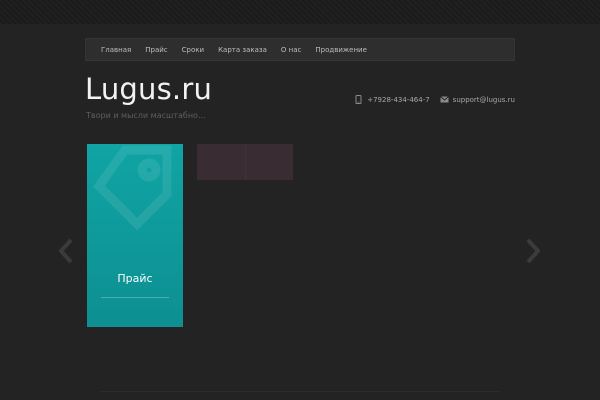  Describe the element at coordinates (156, 50) in the screenshot. I see `nav-item-price: Прайс` at that location.